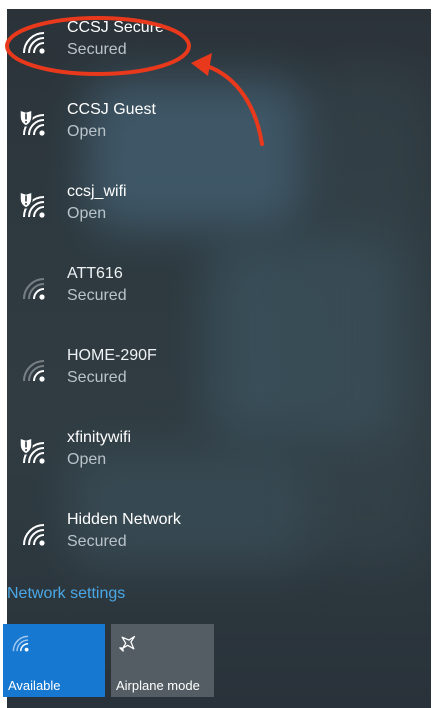  What do you see at coordinates (219, 50) in the screenshot?
I see `network-item-ccsj-secure: CCSJ Secure Secured` at bounding box center [219, 50].